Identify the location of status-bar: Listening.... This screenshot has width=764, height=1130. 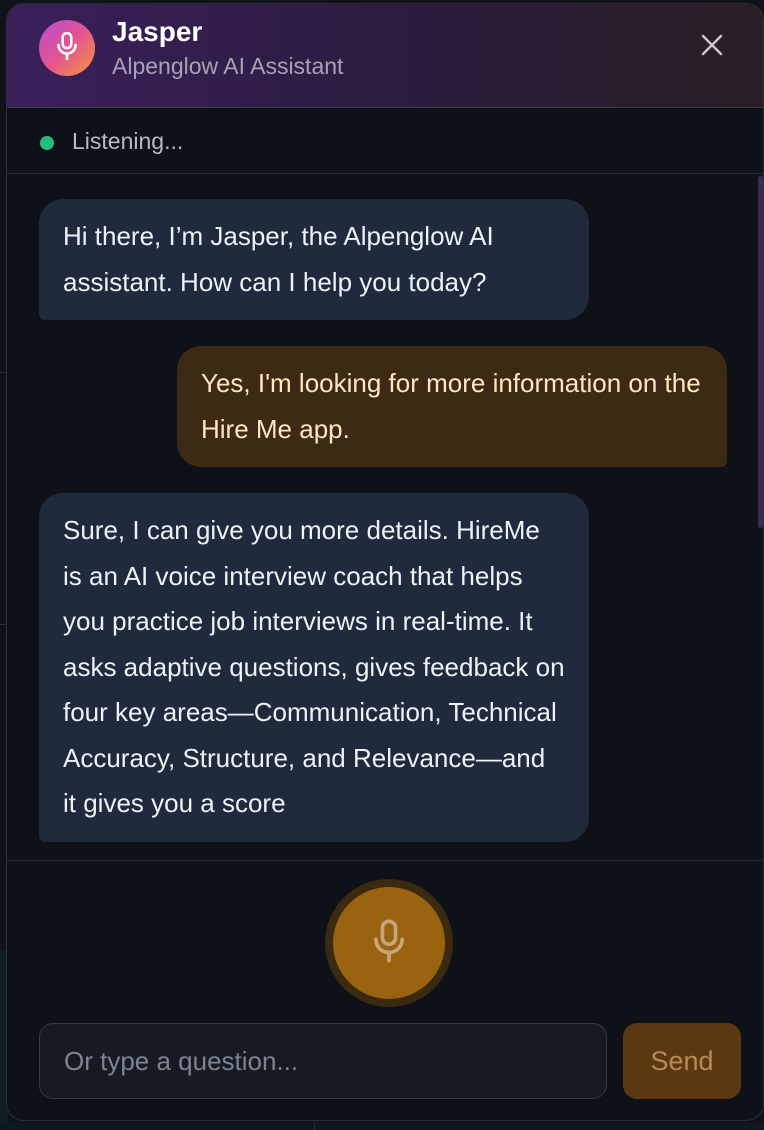
(385, 141).